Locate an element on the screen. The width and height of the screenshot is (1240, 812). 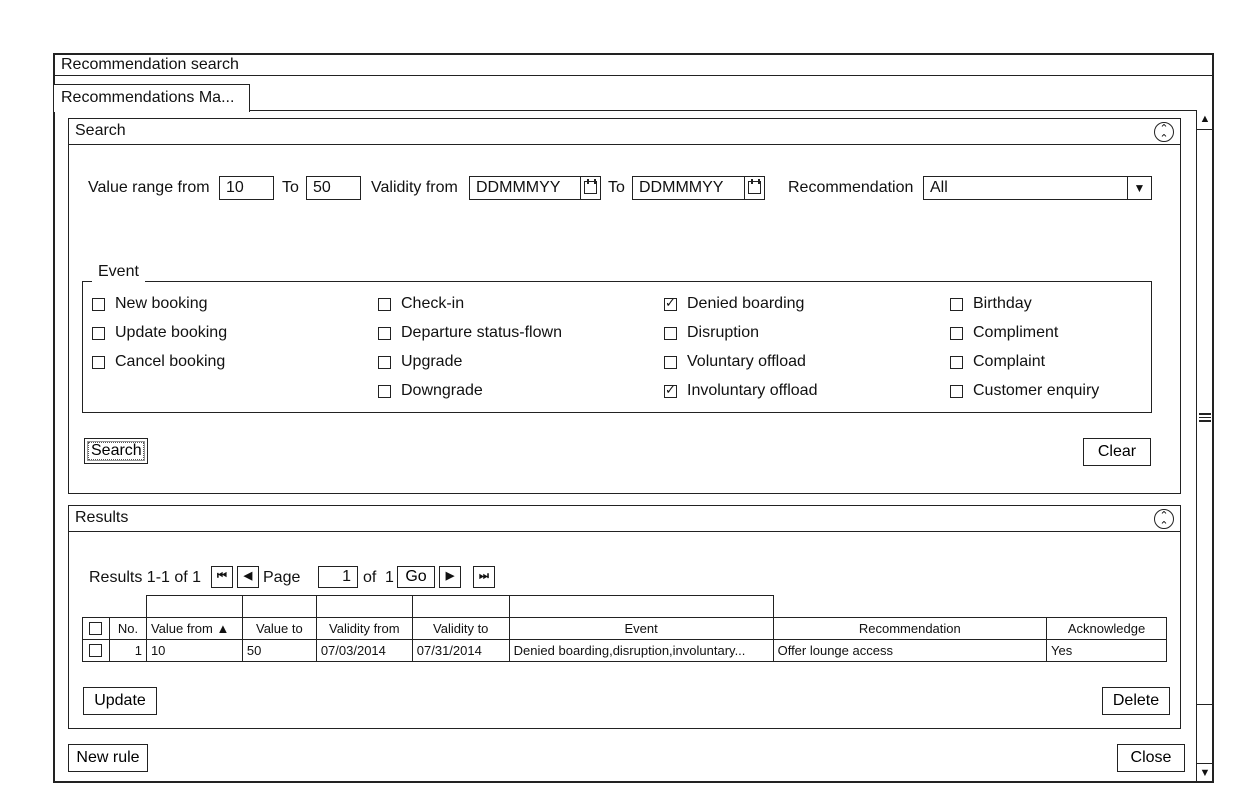
event-option-update-booking: Update booking is located at coordinates (159, 333).